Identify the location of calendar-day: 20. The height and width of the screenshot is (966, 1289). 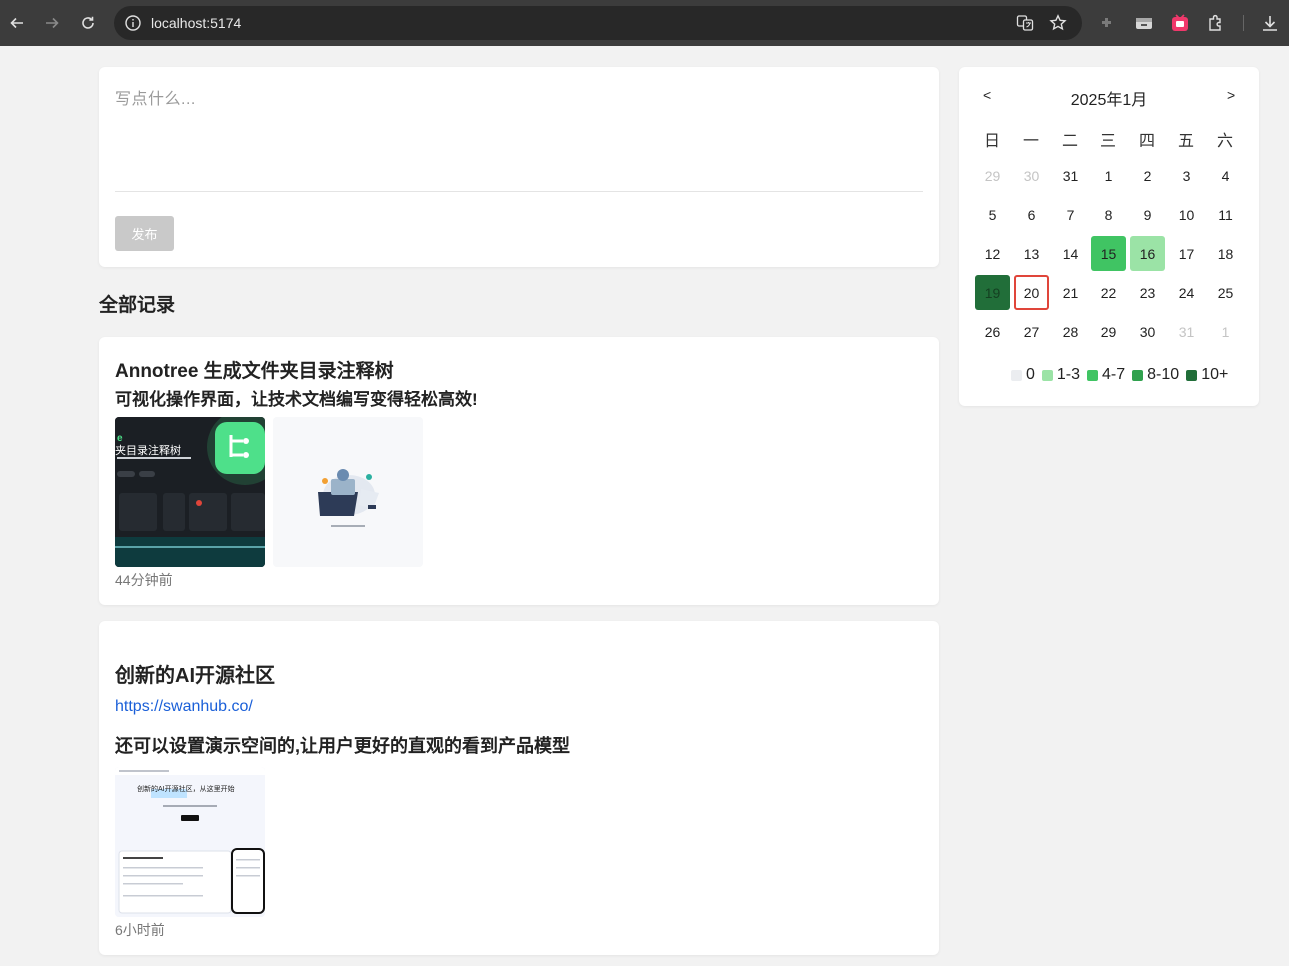
(1031, 292).